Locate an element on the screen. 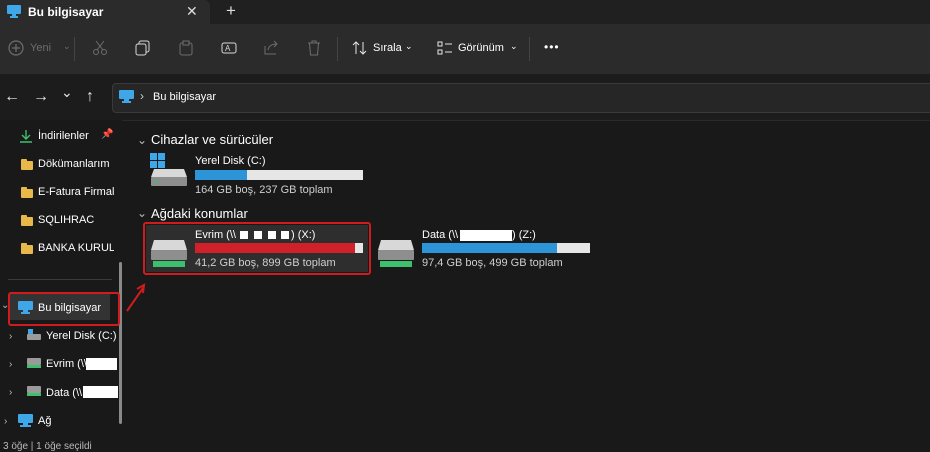 The height and width of the screenshot is (452, 930). more-options-button: ••• is located at coordinates (552, 47).